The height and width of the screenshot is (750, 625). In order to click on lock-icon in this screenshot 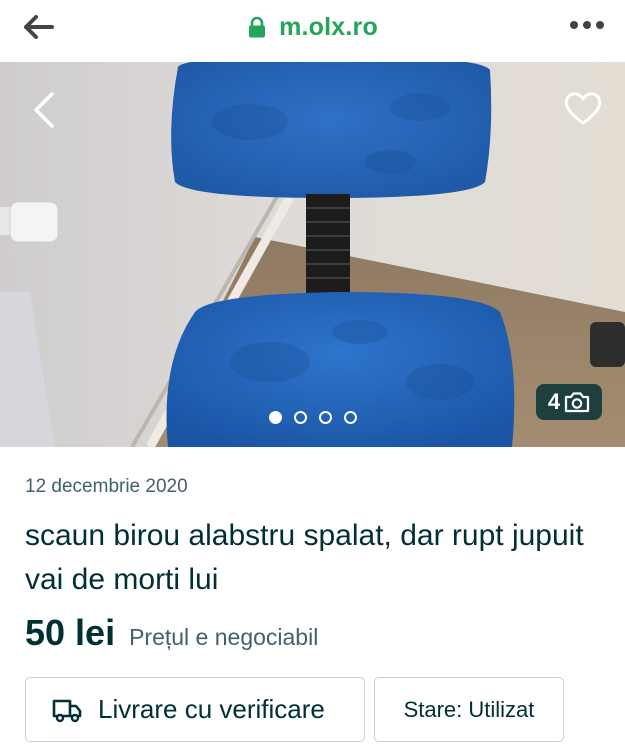, I will do `click(257, 27)`.